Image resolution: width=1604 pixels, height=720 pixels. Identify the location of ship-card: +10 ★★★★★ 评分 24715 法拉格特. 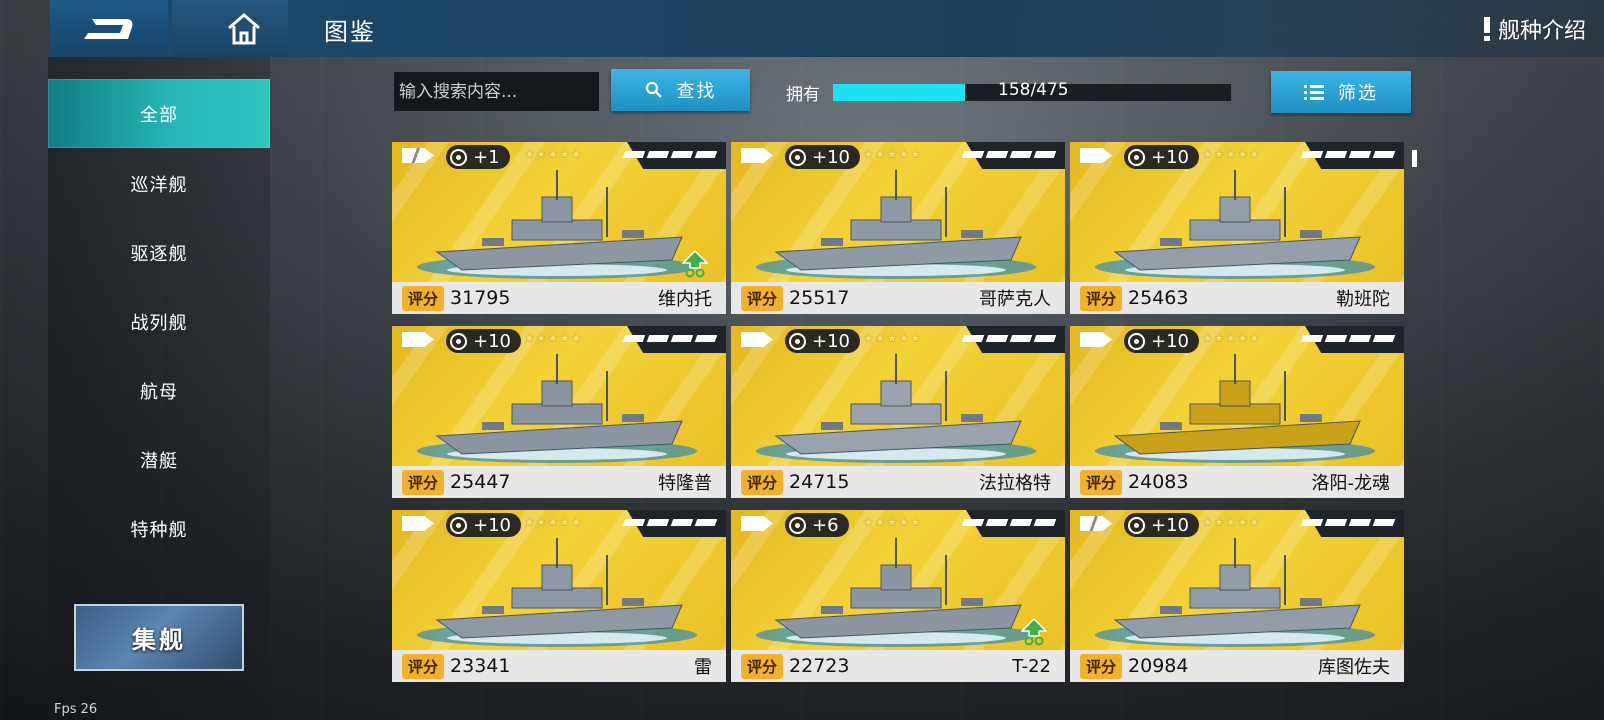
(898, 412).